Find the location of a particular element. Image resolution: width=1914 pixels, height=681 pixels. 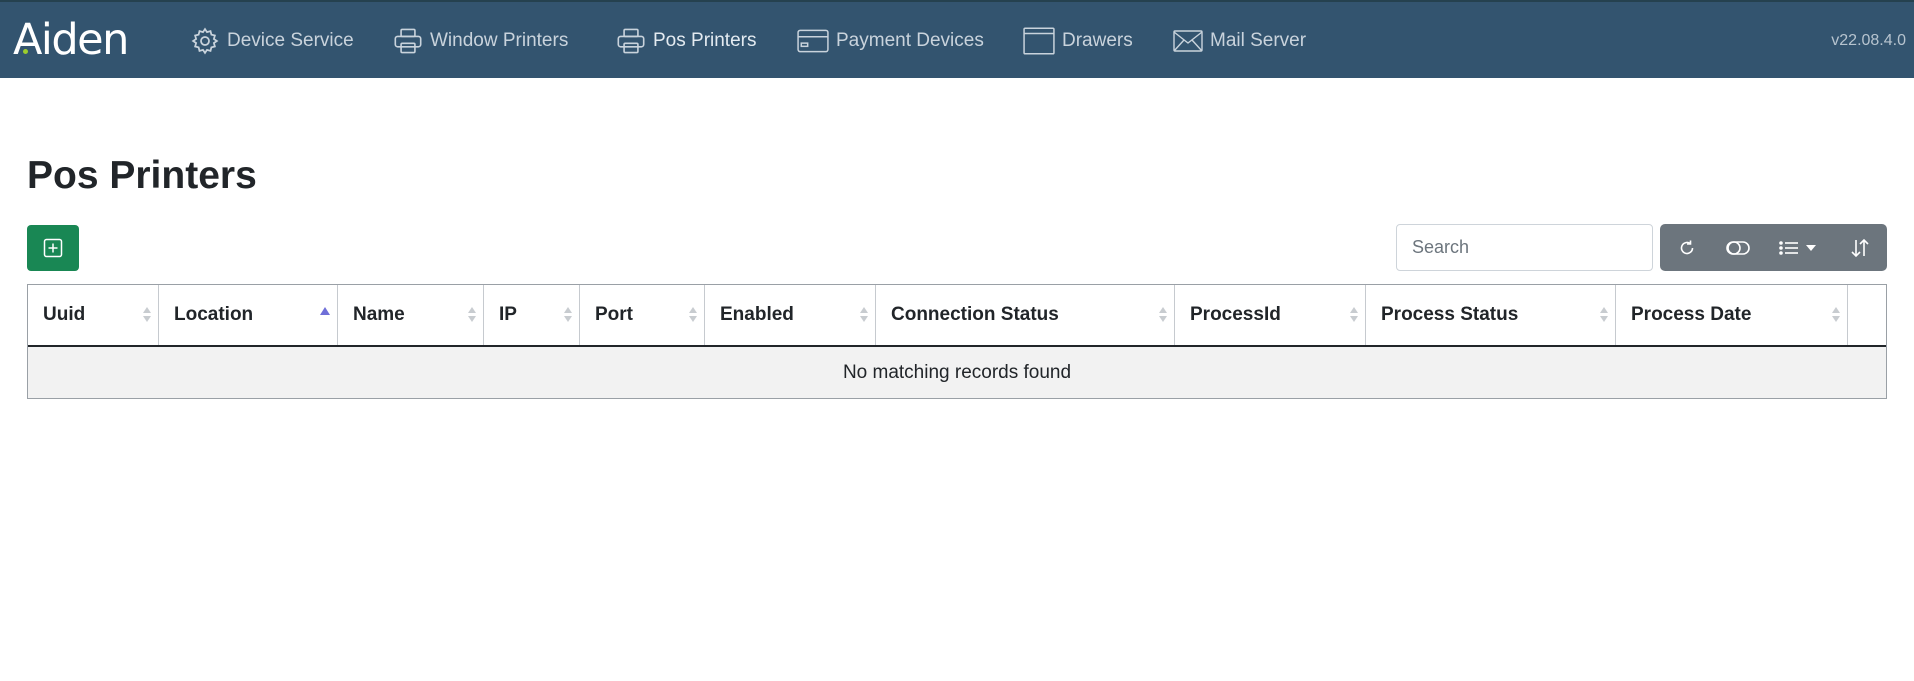

nav-item-window-printers: Window Printers is located at coordinates (480, 41).